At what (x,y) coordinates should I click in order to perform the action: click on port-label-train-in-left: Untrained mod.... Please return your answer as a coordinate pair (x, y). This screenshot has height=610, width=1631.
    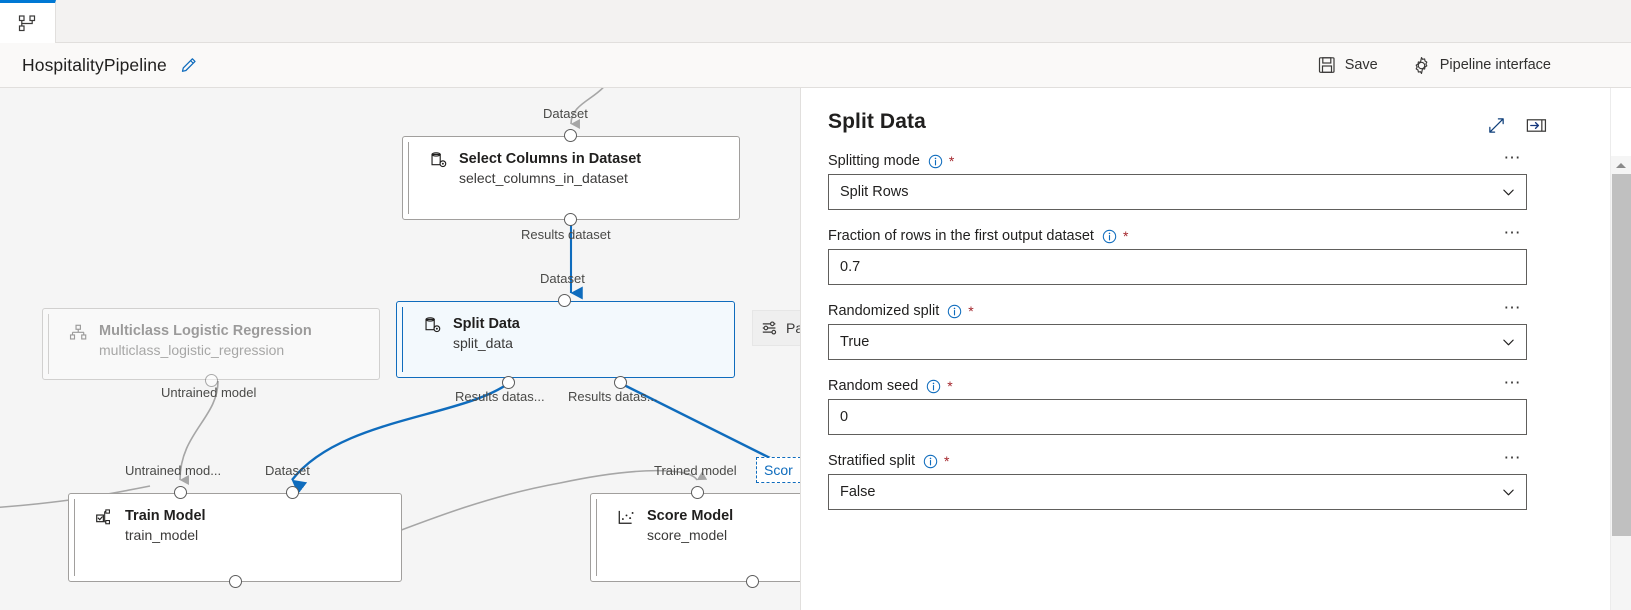
    Looking at the image, I should click on (173, 470).